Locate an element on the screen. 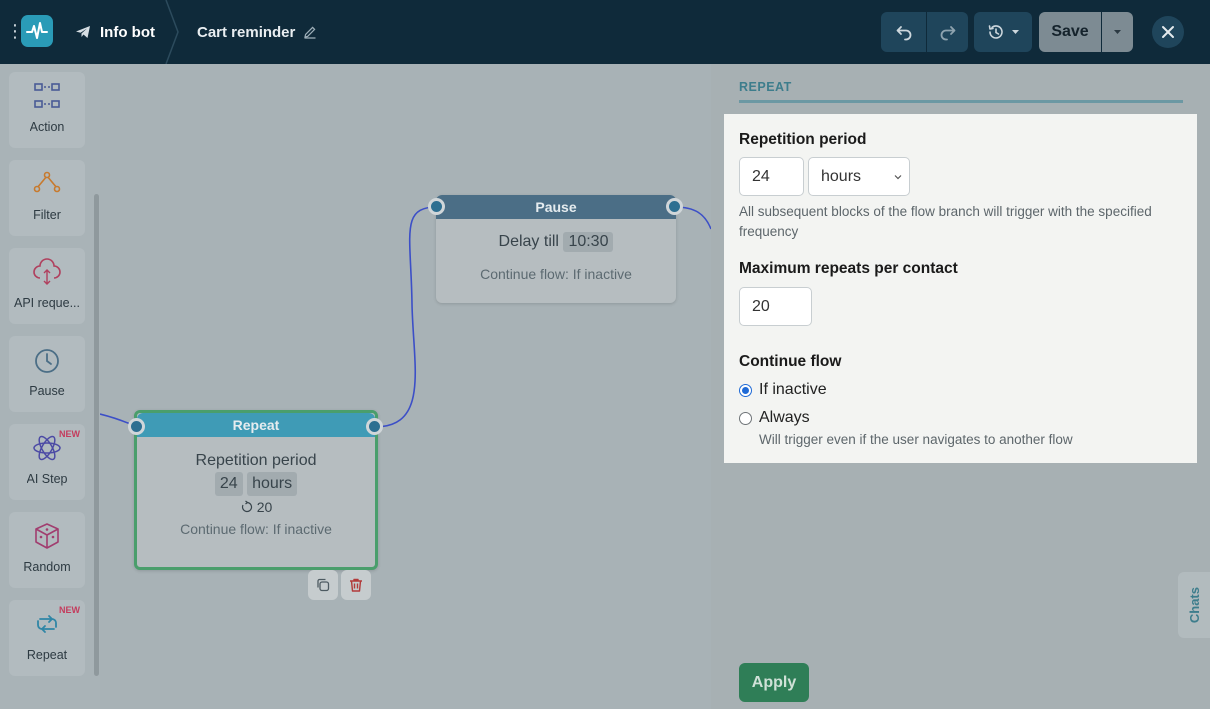  save-options-button is located at coordinates (1117, 32).